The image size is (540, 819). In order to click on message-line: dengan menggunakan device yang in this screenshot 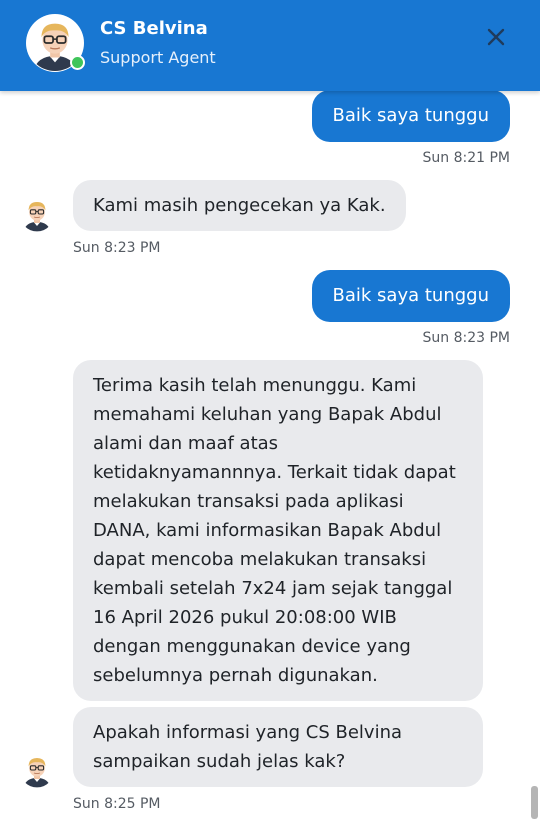, I will do `click(252, 646)`.